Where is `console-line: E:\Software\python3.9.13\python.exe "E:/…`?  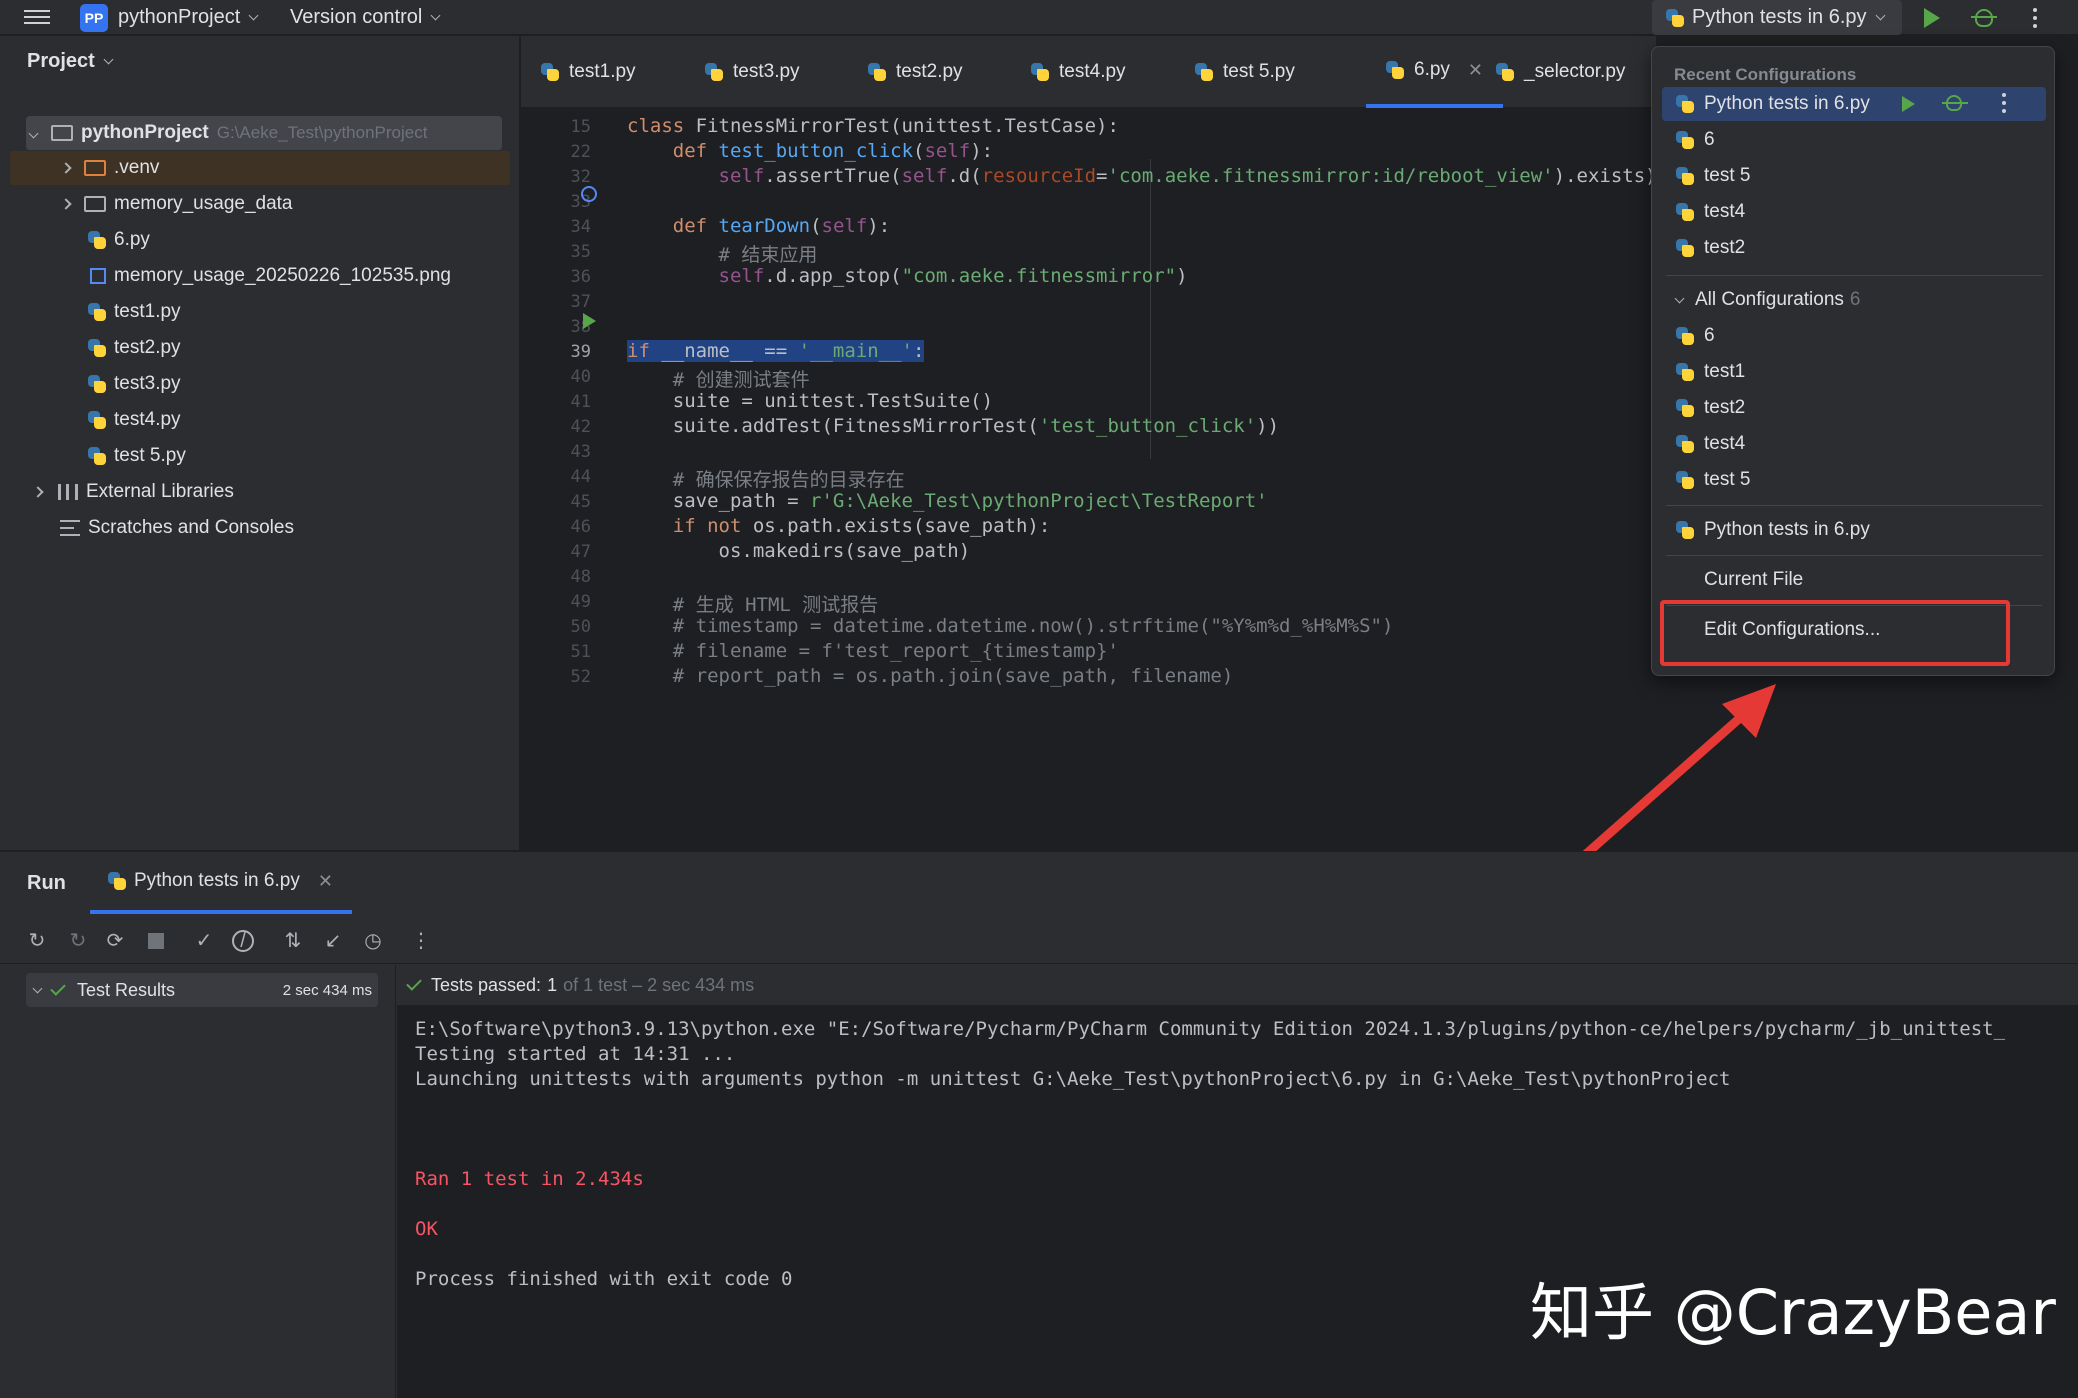
console-line: E:\Software\python3.9.13\python.exe "E:/… is located at coordinates (1210, 1029).